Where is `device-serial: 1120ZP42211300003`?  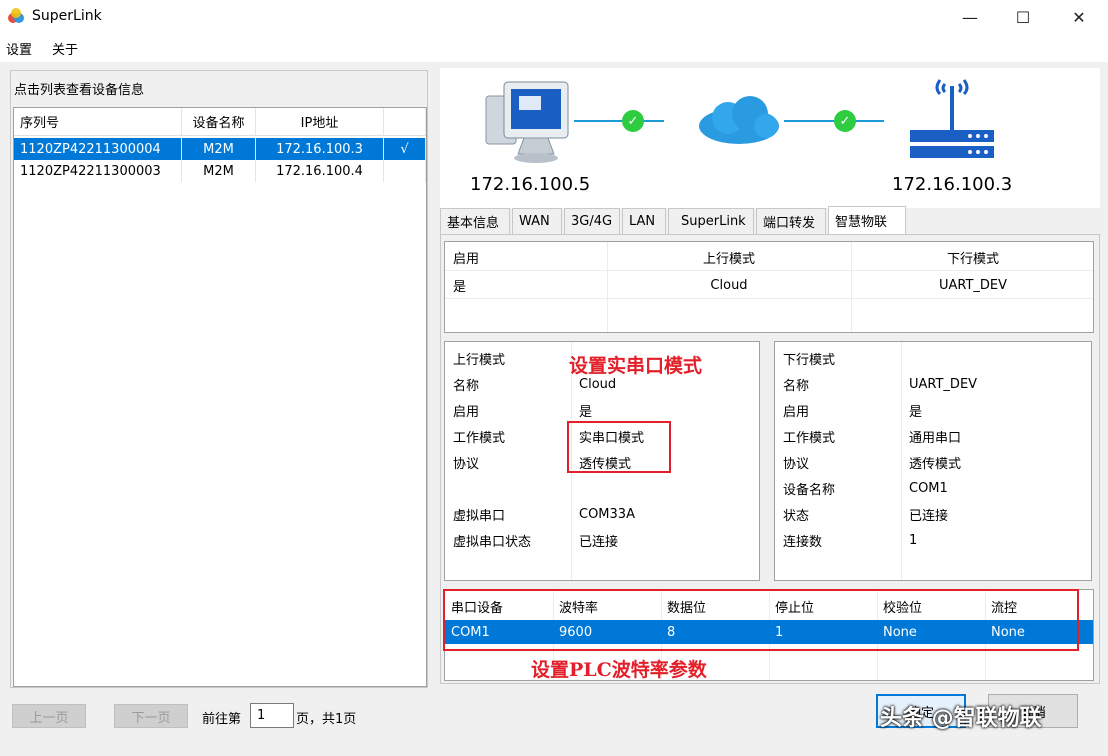 device-serial: 1120ZP42211300003 is located at coordinates (98, 171).